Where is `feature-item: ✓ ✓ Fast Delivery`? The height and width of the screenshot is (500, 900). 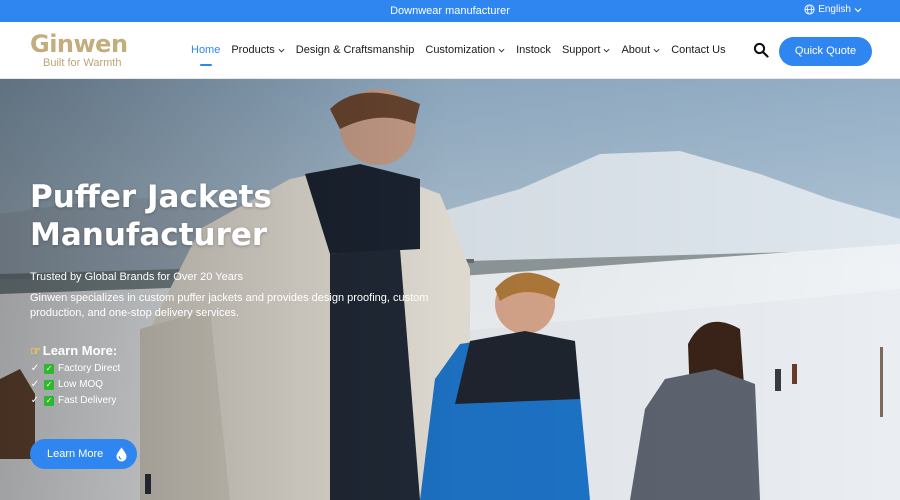 feature-item: ✓ ✓ Fast Delivery is located at coordinates (240, 400).